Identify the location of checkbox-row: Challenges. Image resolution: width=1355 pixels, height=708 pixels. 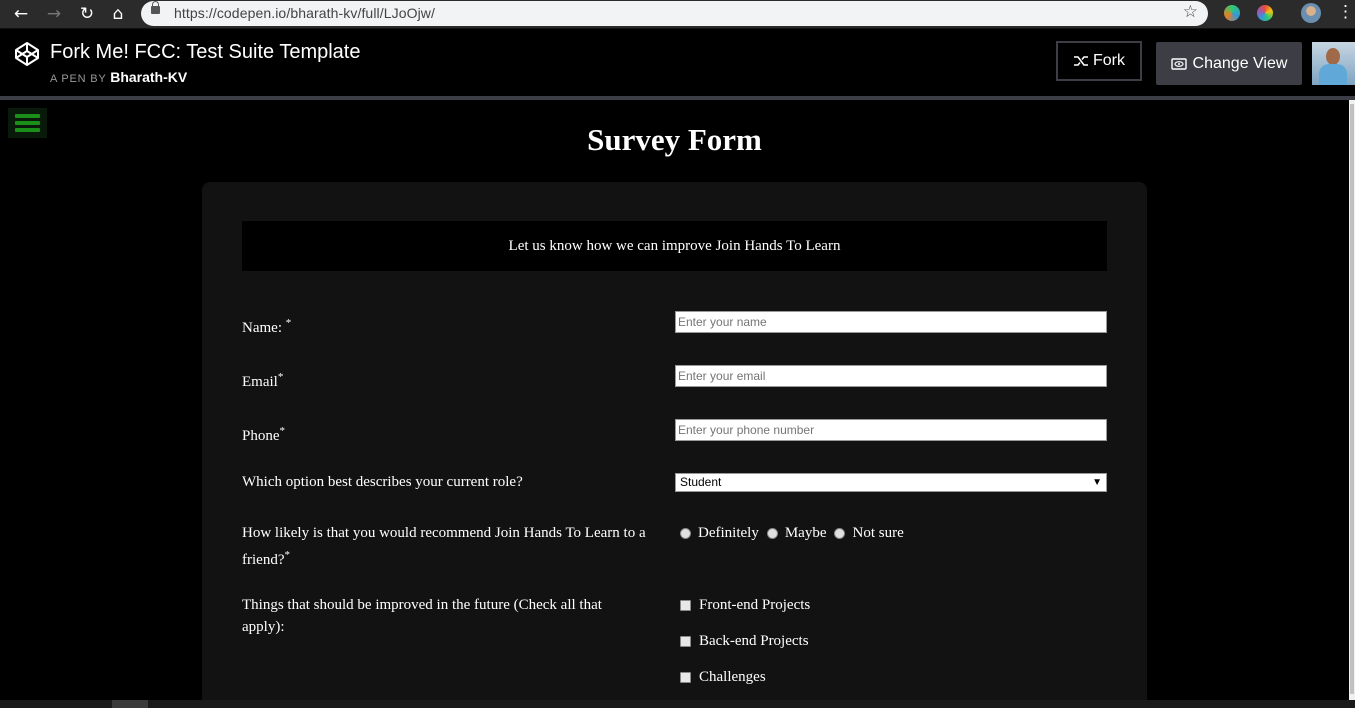
(723, 677).